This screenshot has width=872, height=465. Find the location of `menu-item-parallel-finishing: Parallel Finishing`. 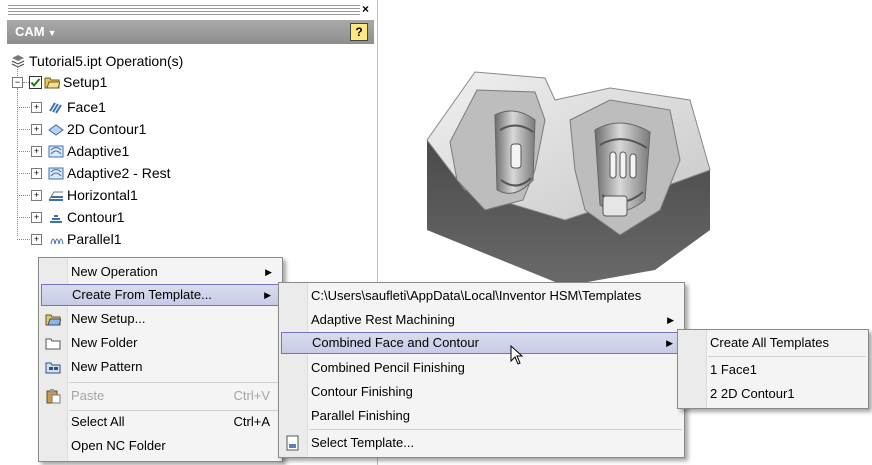

menu-item-parallel-finishing: Parallel Finishing is located at coordinates (481, 416).